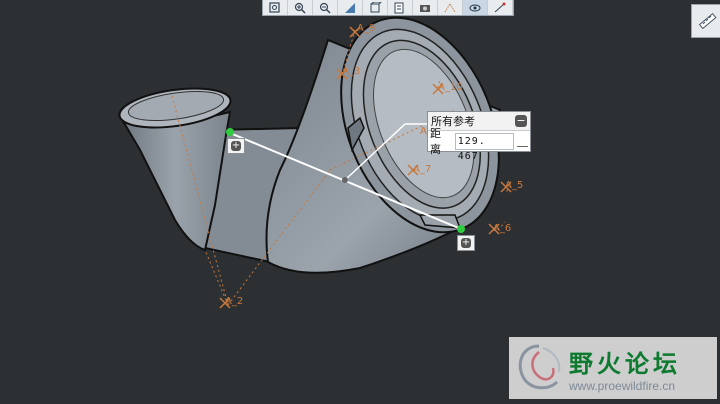 This screenshot has width=720, height=404. I want to click on display-style-icon, so click(425, 7).